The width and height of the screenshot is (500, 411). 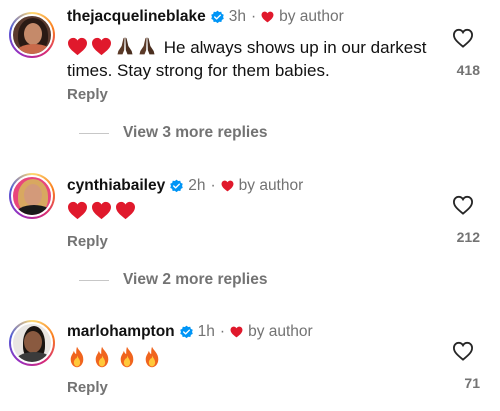 I want to click on comment-header: marlohampton 1h · by author, so click(x=190, y=332).